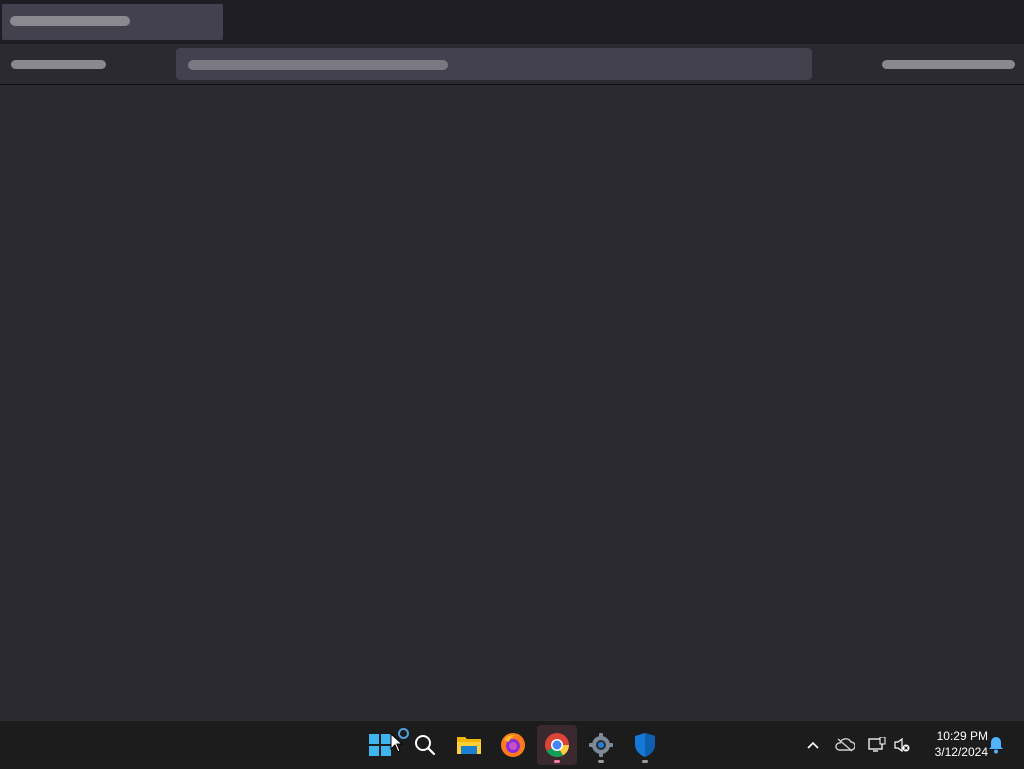 Image resolution: width=1024 pixels, height=769 pixels. I want to click on chrome-icon, so click(557, 745).